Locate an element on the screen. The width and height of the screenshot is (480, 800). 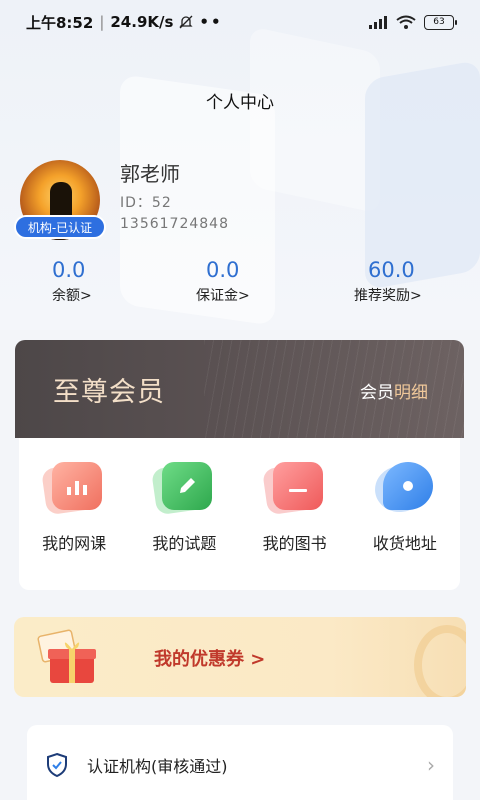
stat-balance: 0.0 余额> is located at coordinates (72, 281).